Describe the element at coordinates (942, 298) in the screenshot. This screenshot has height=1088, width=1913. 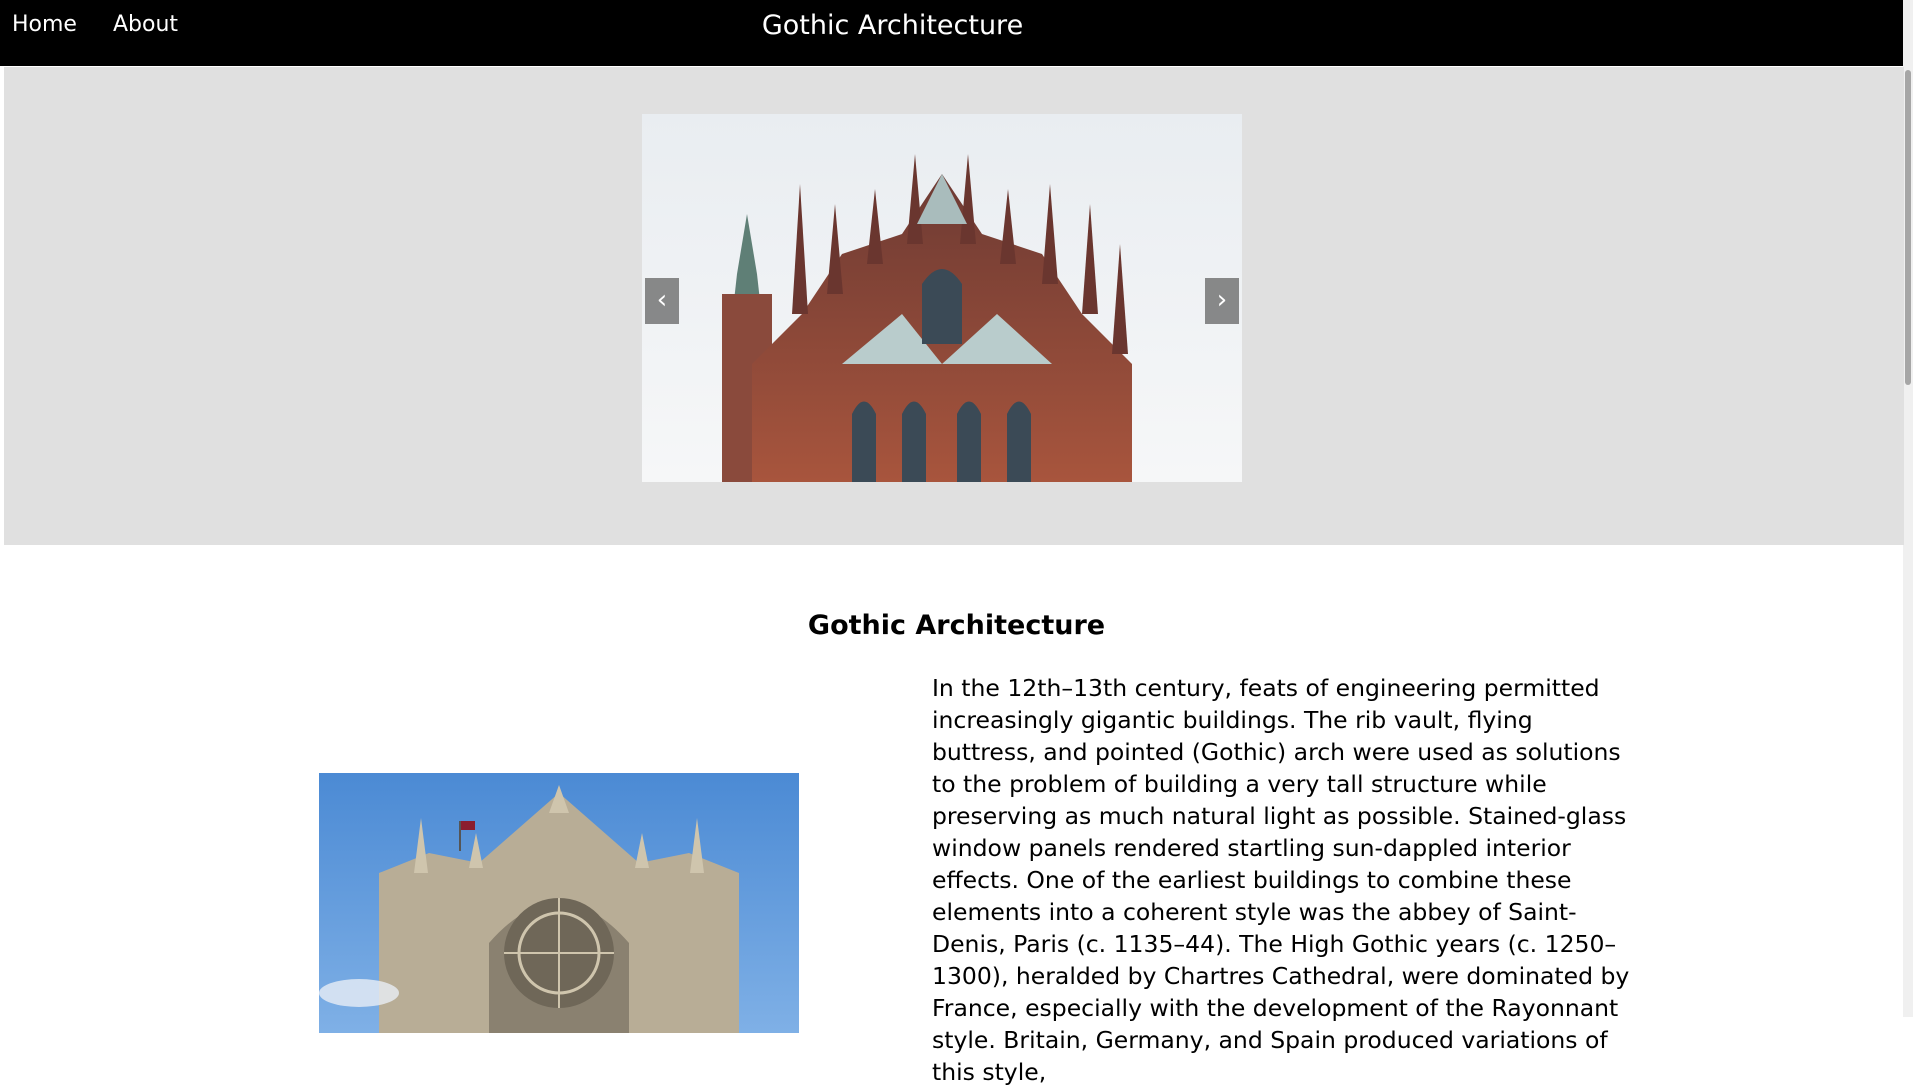
I see `carousel-slide-image` at that location.